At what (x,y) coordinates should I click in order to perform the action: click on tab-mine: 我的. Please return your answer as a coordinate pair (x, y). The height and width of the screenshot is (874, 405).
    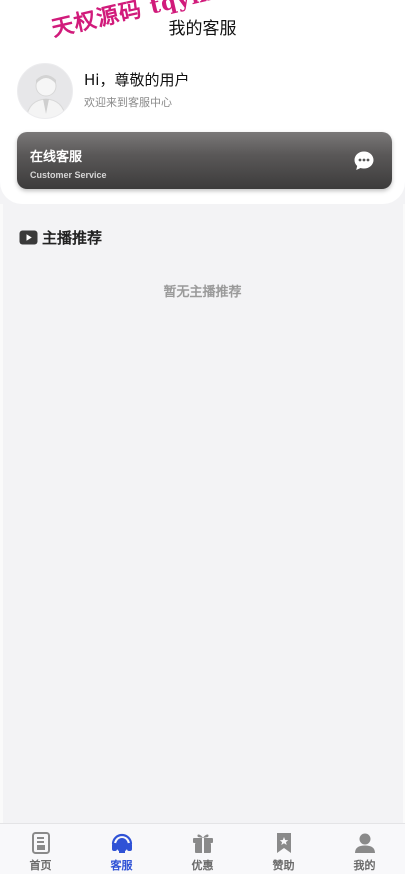
    Looking at the image, I should click on (364, 849).